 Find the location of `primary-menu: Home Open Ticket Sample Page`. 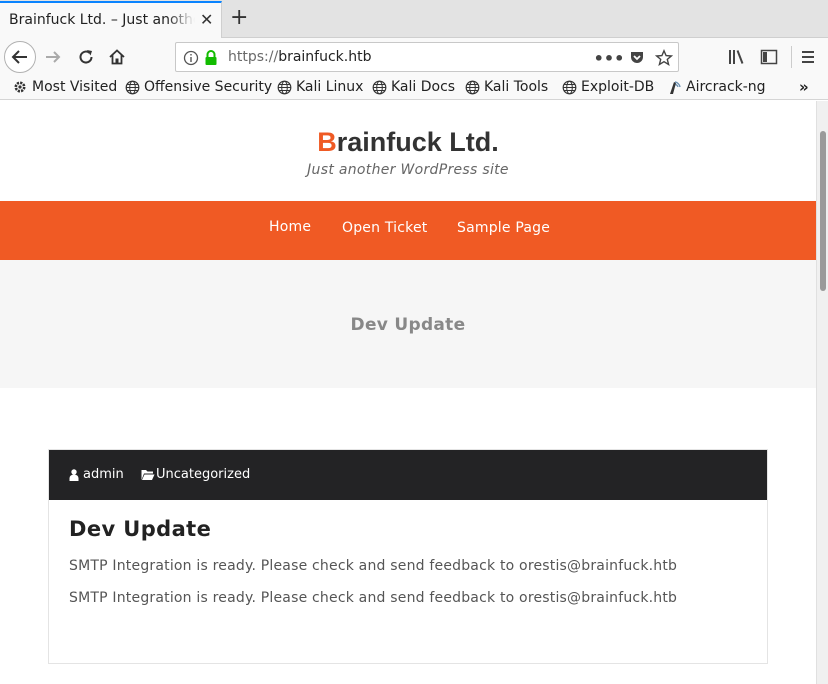

primary-menu: Home Open Ticket Sample Page is located at coordinates (408, 230).